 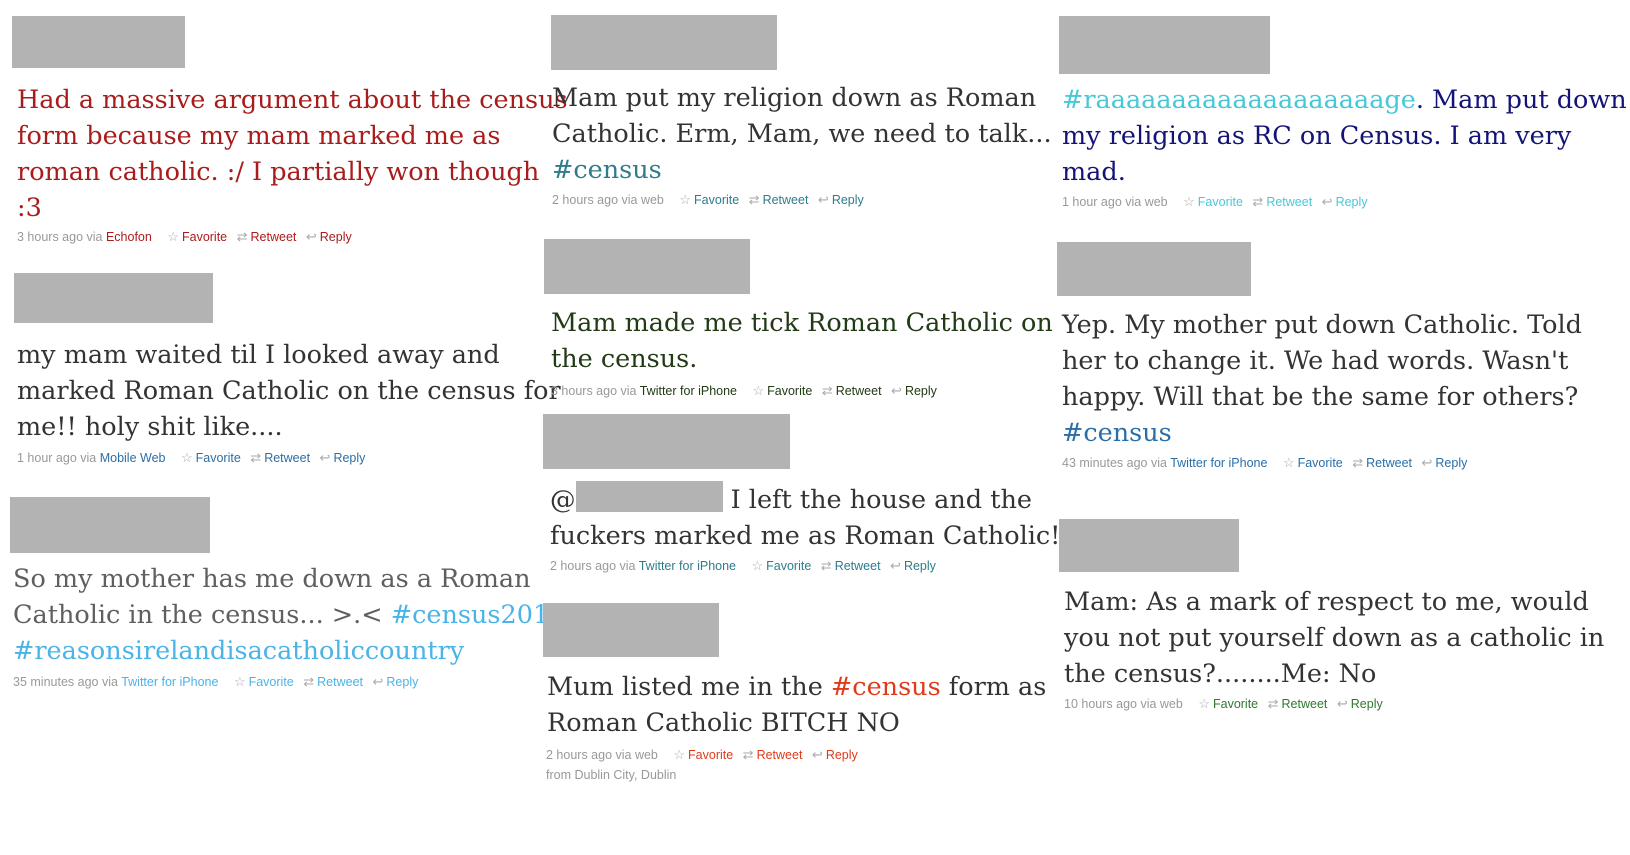 What do you see at coordinates (1115, 202) in the screenshot?
I see `timestamp: 1 hour ago via web` at bounding box center [1115, 202].